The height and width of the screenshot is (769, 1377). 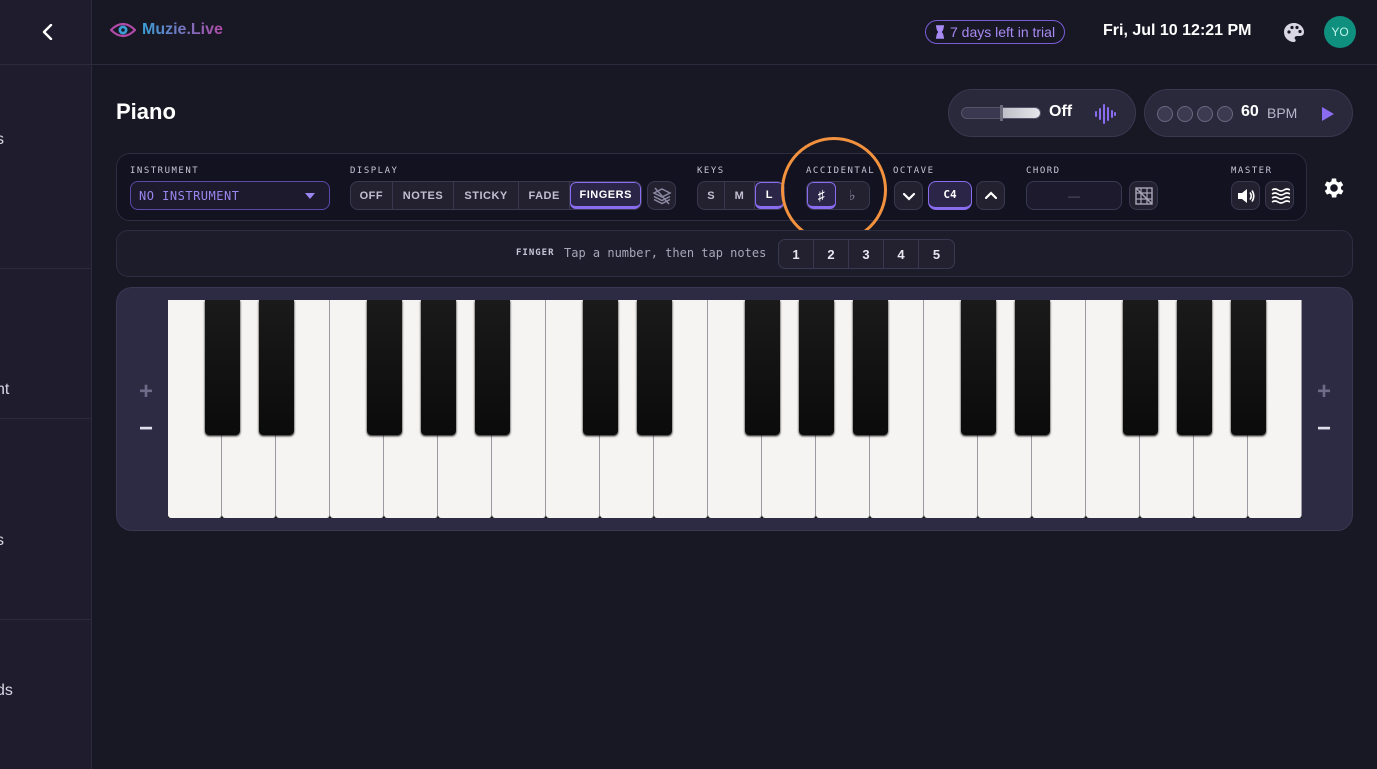 What do you see at coordinates (1105, 114) in the screenshot?
I see `audio-wave-icon` at bounding box center [1105, 114].